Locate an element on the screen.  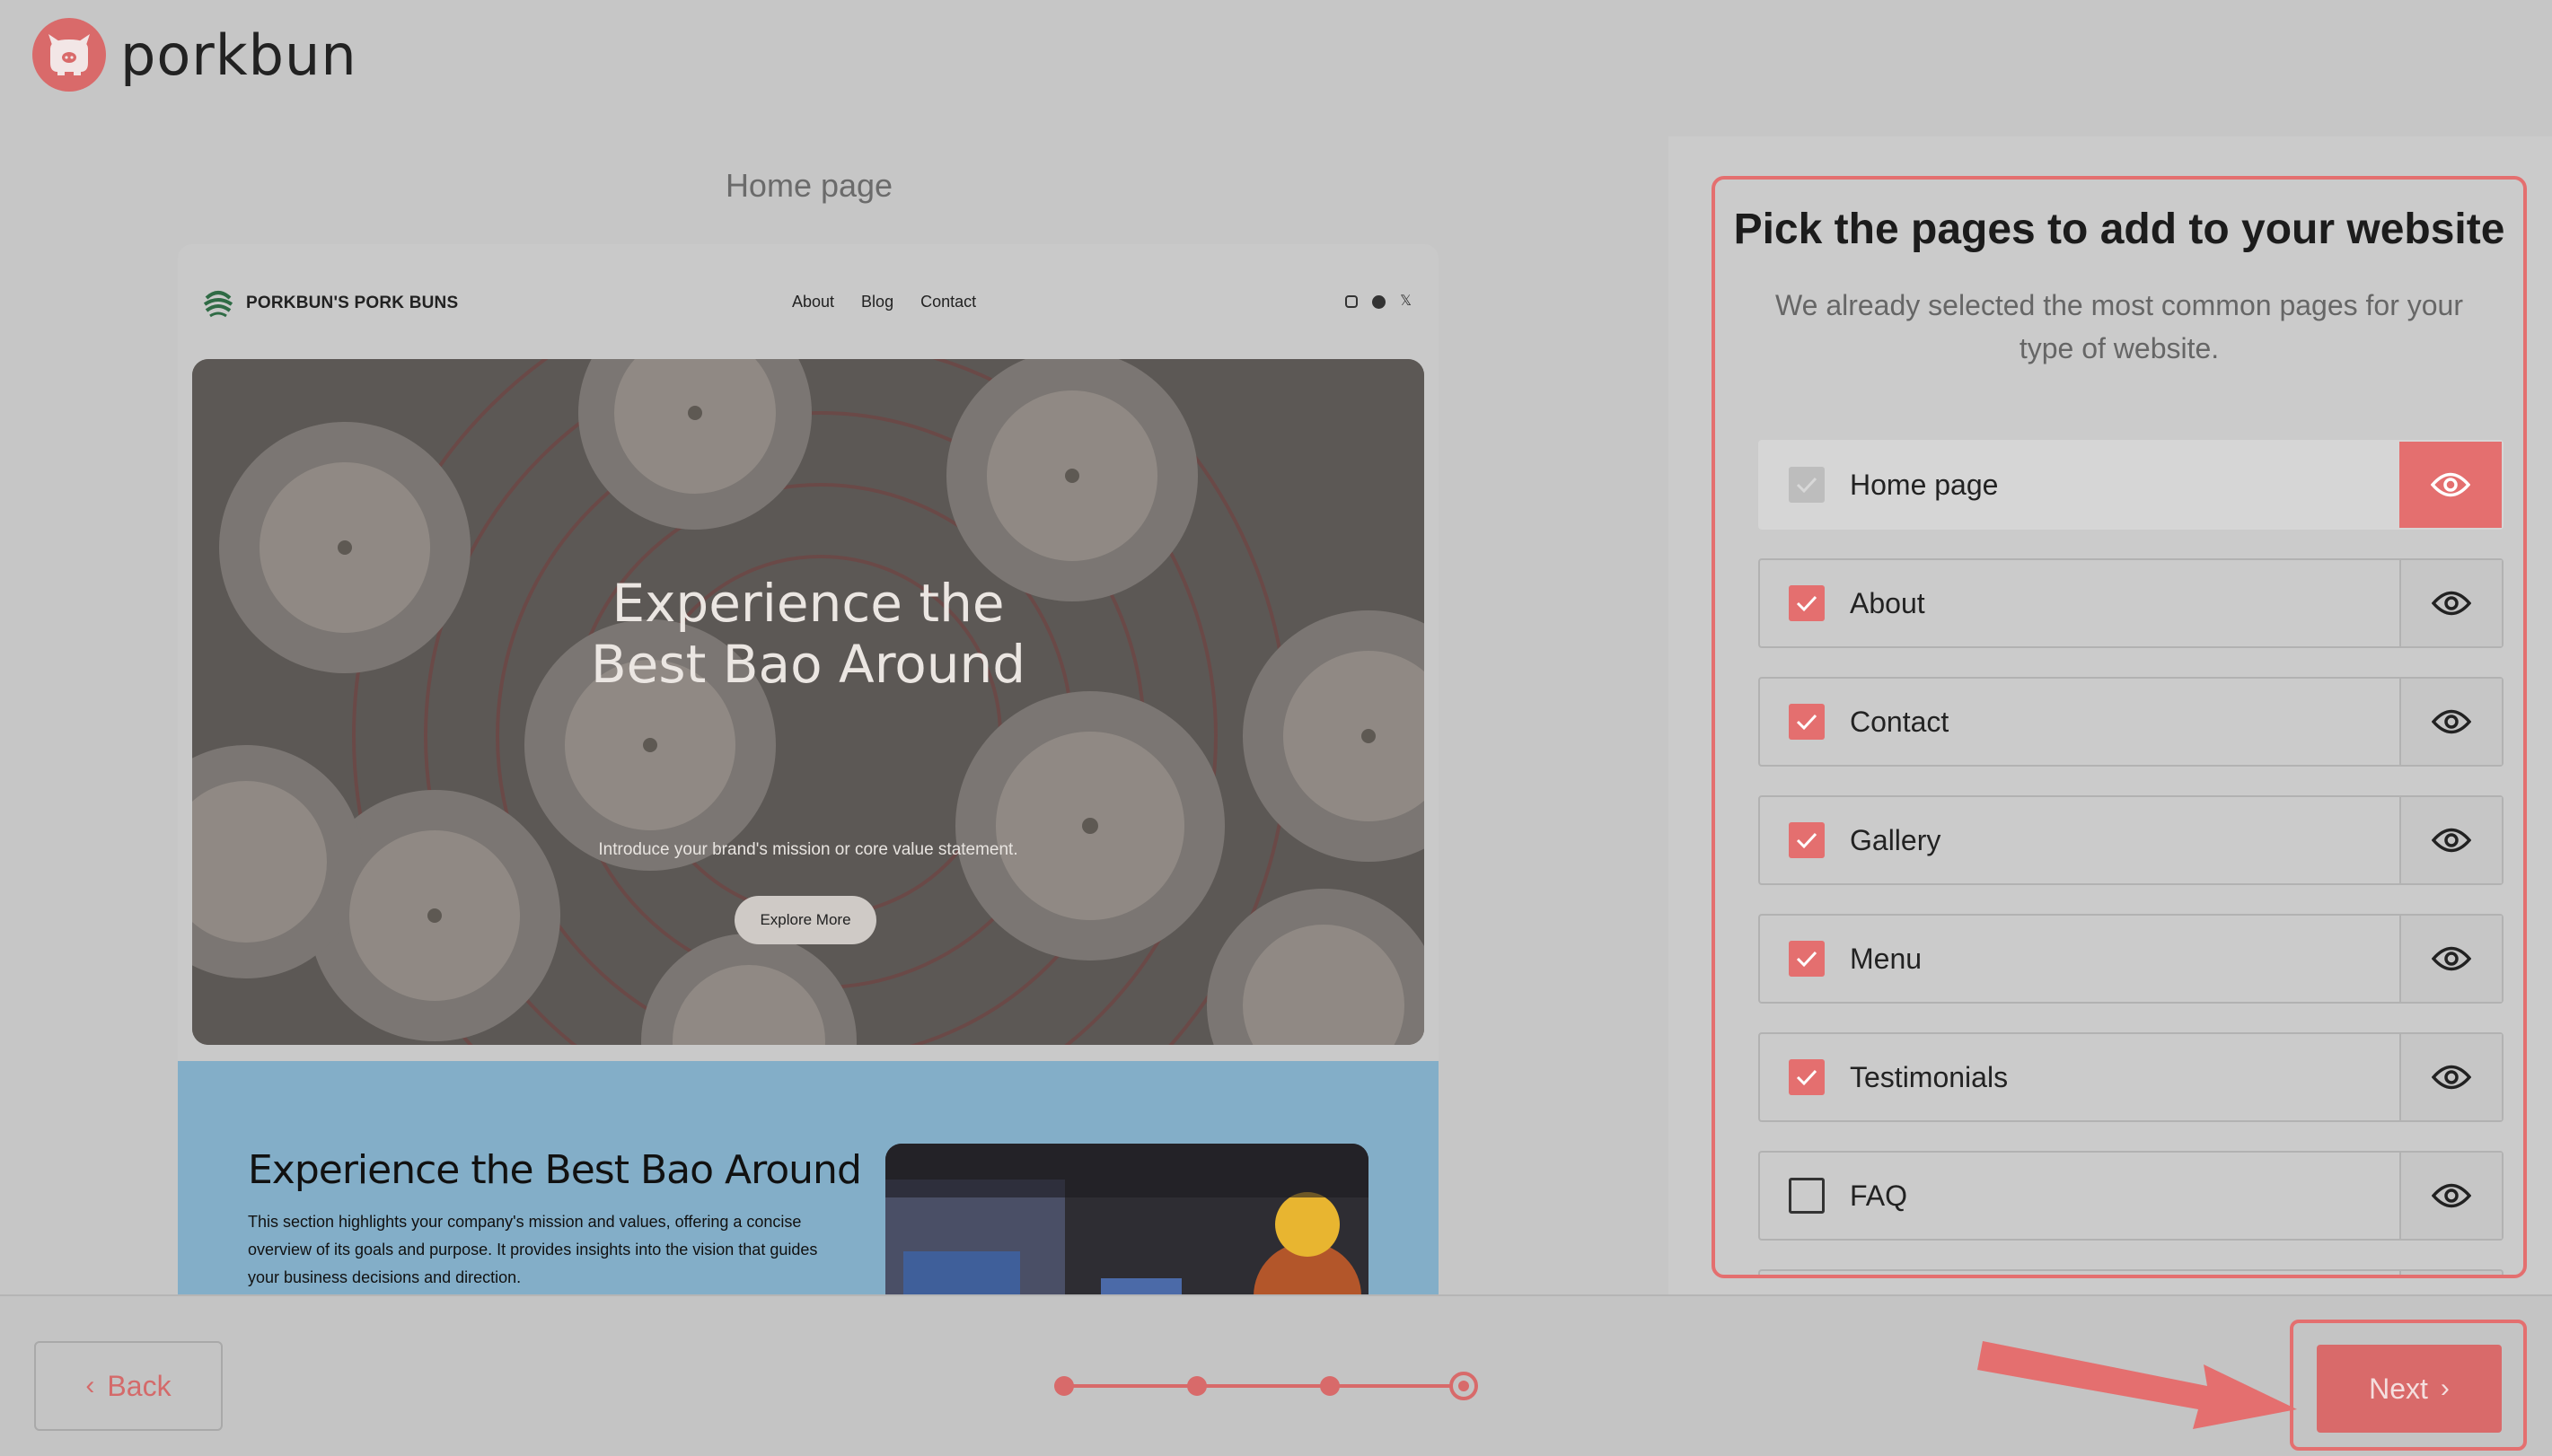
porkbun-logo: porkbun is located at coordinates (194, 55).